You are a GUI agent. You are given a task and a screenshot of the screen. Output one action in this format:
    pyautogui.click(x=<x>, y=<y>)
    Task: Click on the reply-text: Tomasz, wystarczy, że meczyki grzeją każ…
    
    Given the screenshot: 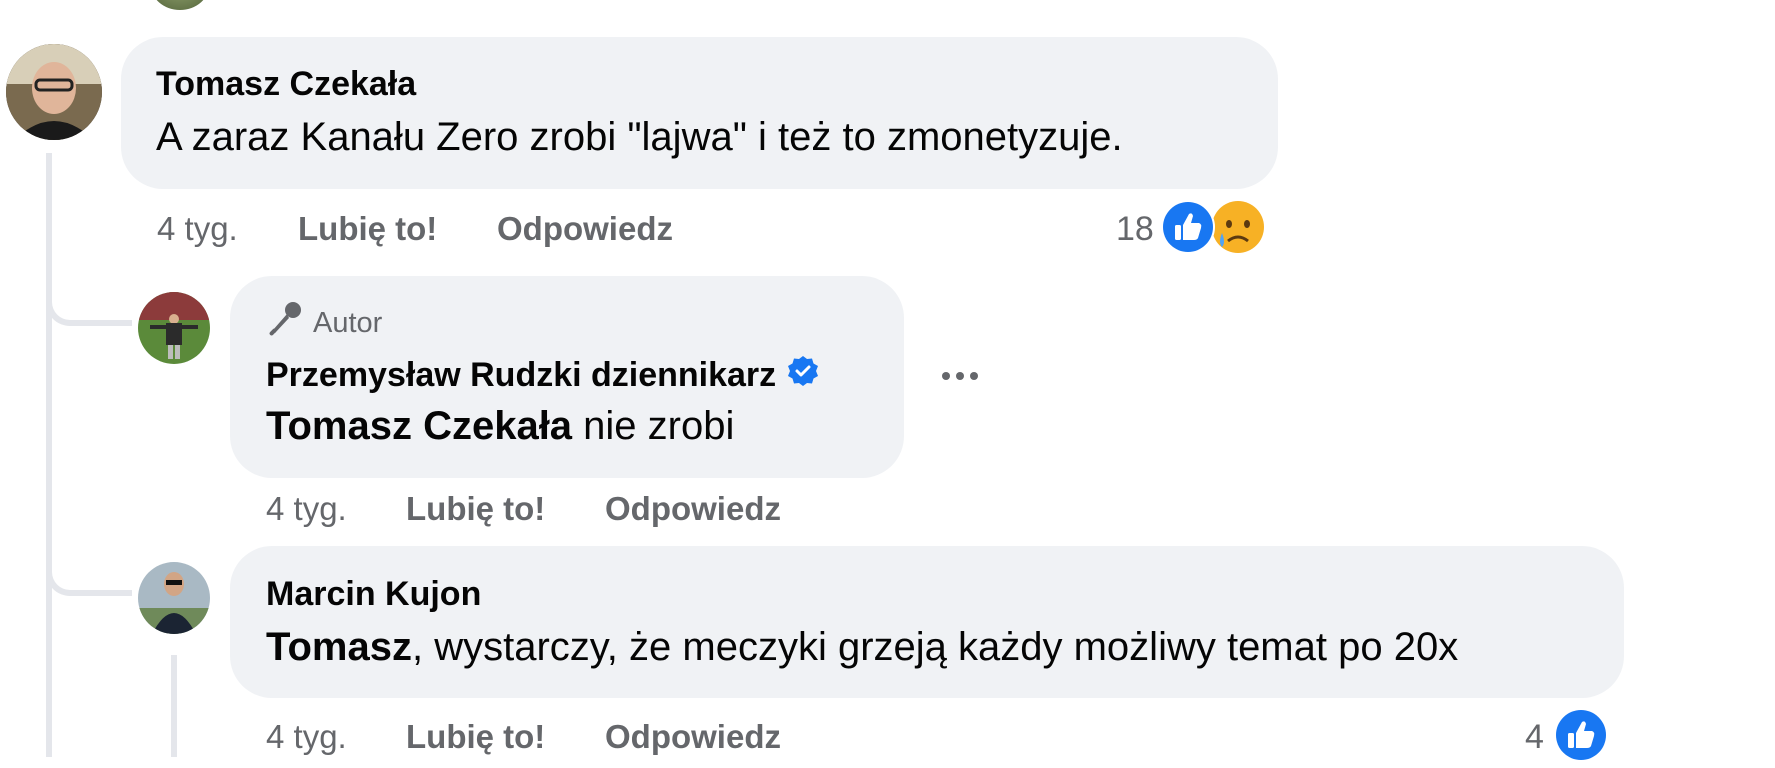 What is the action you would take?
    pyautogui.click(x=862, y=647)
    